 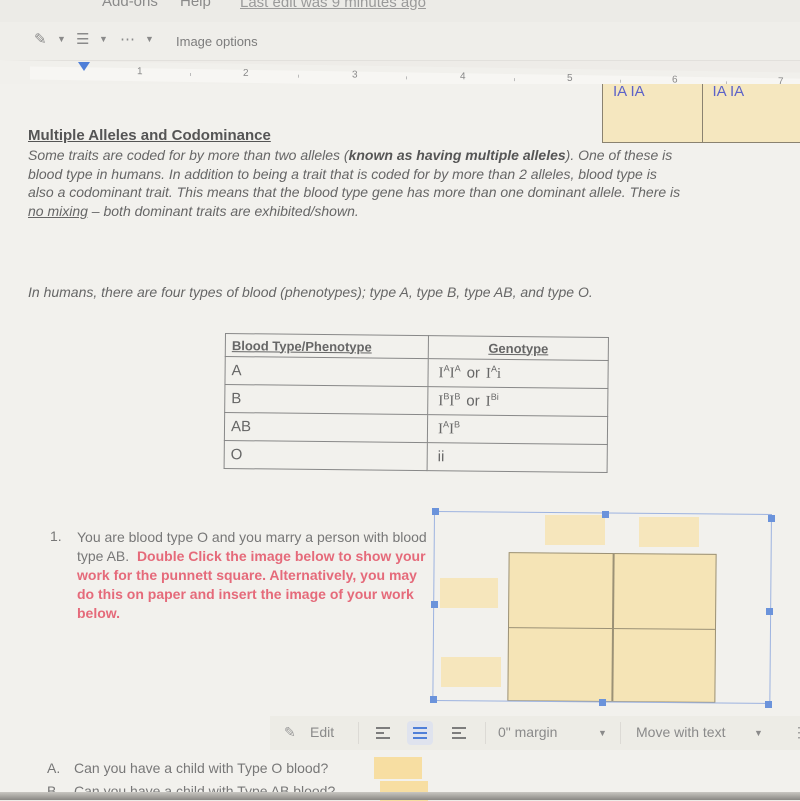 What do you see at coordinates (201, 768) in the screenshot?
I see `sub-question-text: Can you have a child with Type O blood?` at bounding box center [201, 768].